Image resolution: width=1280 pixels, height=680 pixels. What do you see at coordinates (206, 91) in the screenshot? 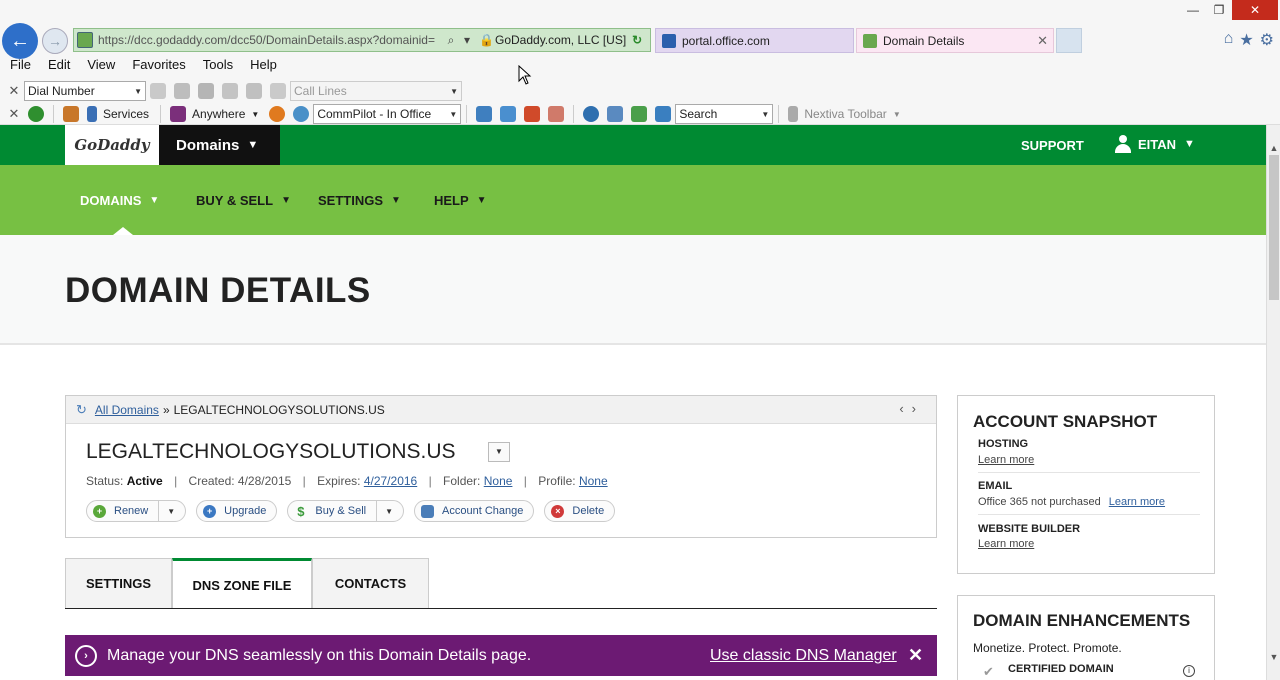
I see `transfer-icon` at bounding box center [206, 91].